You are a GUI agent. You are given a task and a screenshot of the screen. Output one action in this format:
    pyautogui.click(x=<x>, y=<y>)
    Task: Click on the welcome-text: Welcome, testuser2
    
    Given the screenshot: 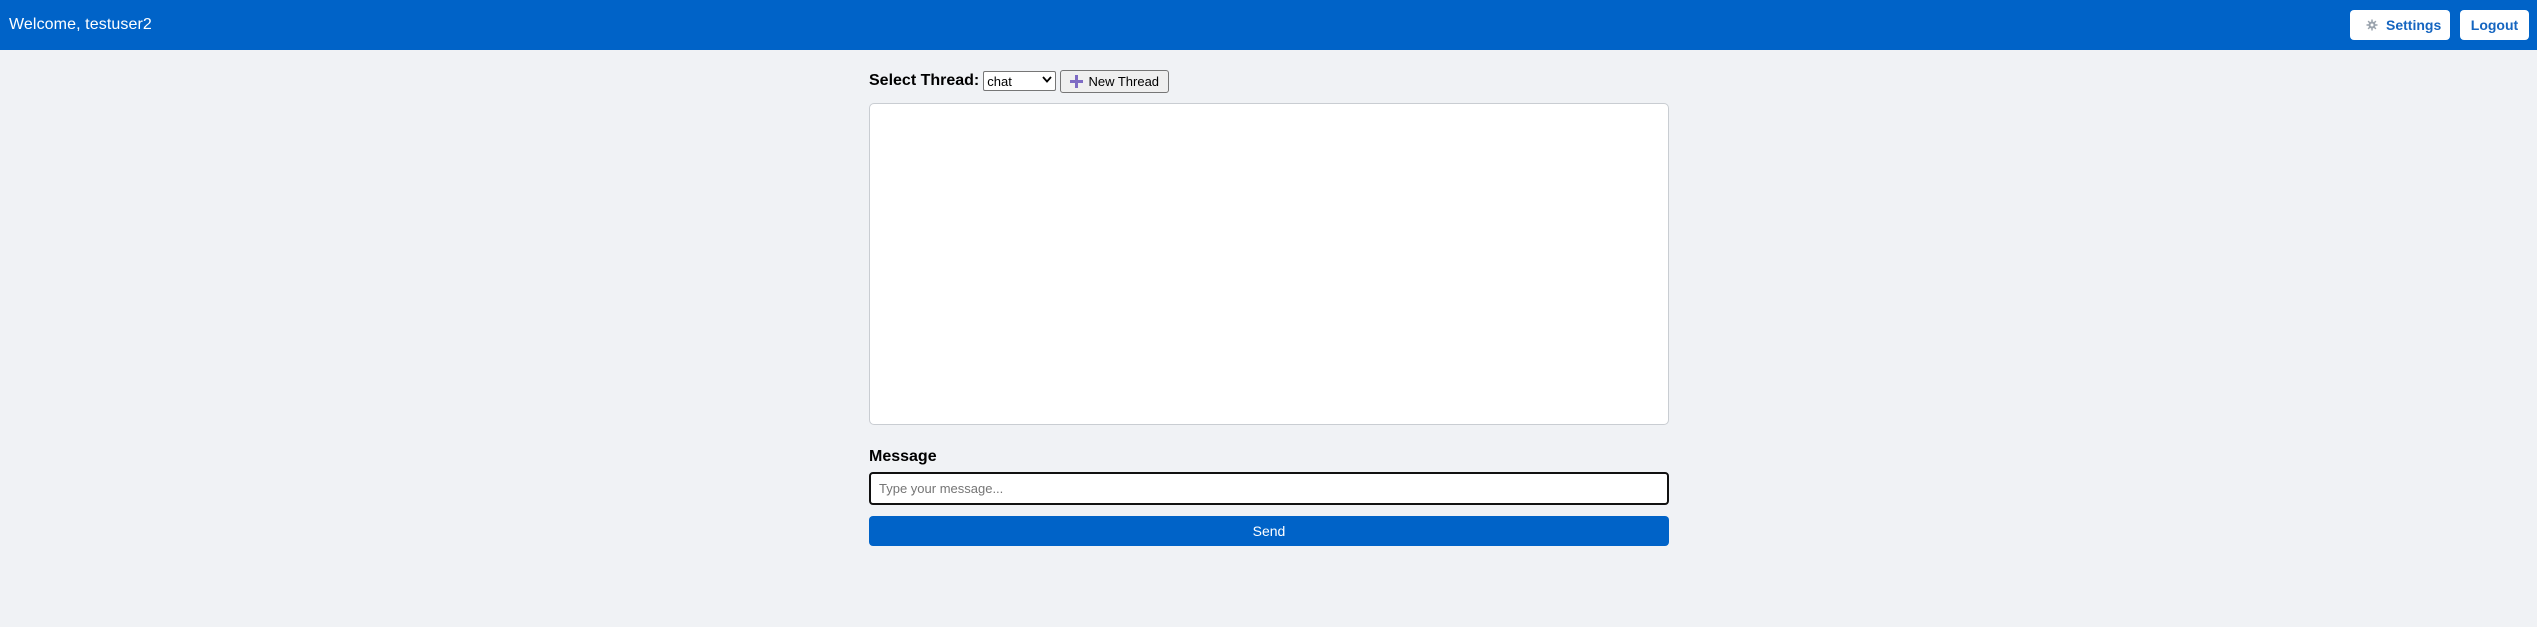 What is the action you would take?
    pyautogui.click(x=80, y=24)
    